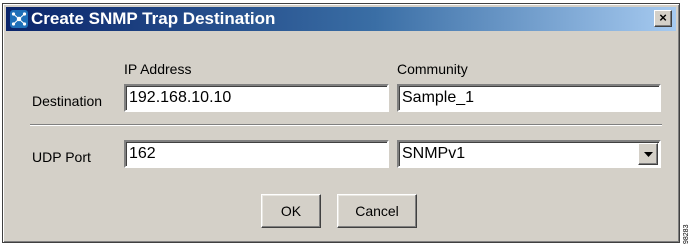  I want to click on dialog-title: Create SNMP Trap Destination, so click(153, 18).